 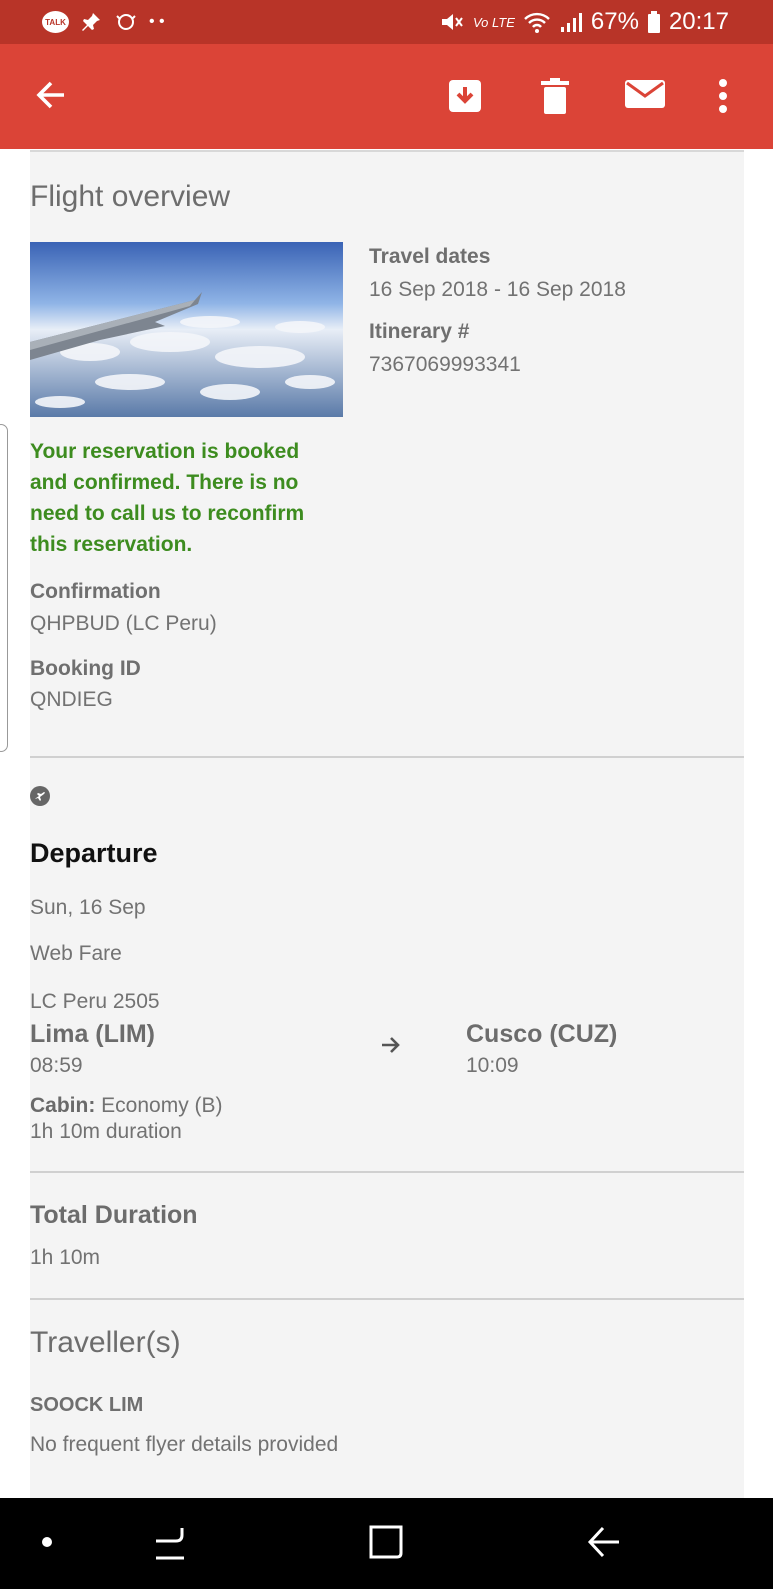 What do you see at coordinates (91, 22) in the screenshot?
I see `pin-icon` at bounding box center [91, 22].